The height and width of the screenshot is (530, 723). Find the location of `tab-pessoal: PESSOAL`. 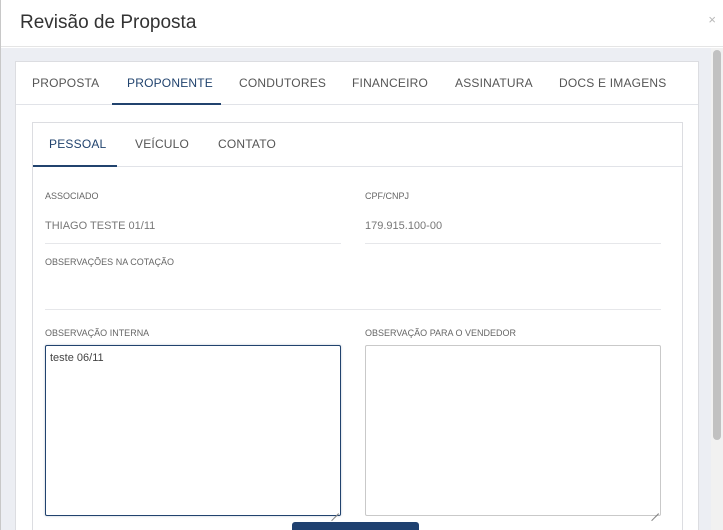

tab-pessoal: PESSOAL is located at coordinates (75, 145).